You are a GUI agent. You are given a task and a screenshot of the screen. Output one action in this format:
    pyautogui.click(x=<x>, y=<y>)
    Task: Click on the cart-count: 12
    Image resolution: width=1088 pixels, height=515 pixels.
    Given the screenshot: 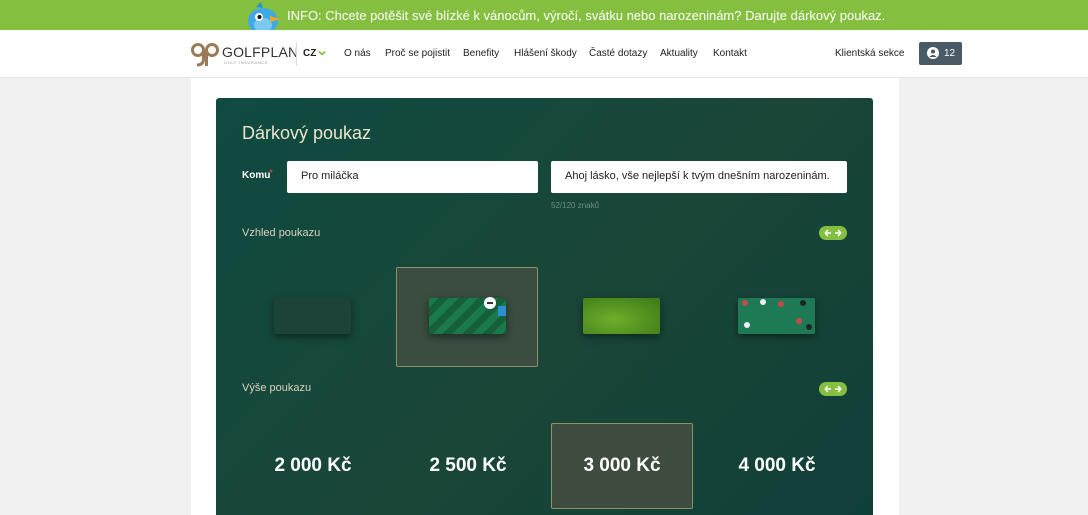 What is the action you would take?
    pyautogui.click(x=950, y=53)
    